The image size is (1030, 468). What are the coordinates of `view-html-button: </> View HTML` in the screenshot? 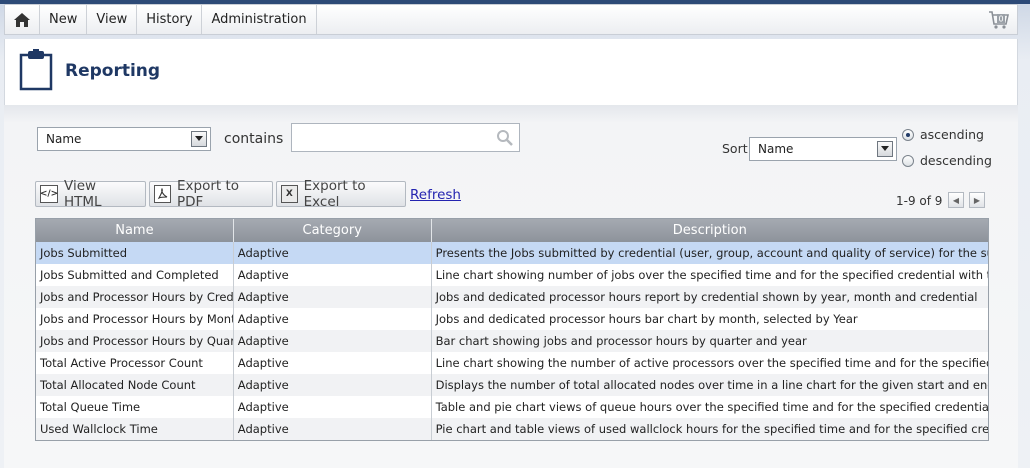 It's located at (90, 194).